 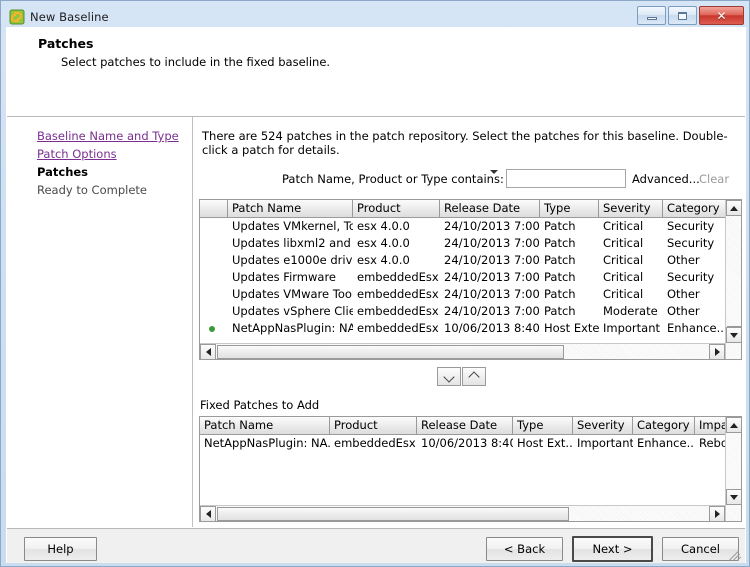 What do you see at coordinates (114, 136) in the screenshot?
I see `sidebar-item-baseline-name-and-type: Baseline Name and Type` at bounding box center [114, 136].